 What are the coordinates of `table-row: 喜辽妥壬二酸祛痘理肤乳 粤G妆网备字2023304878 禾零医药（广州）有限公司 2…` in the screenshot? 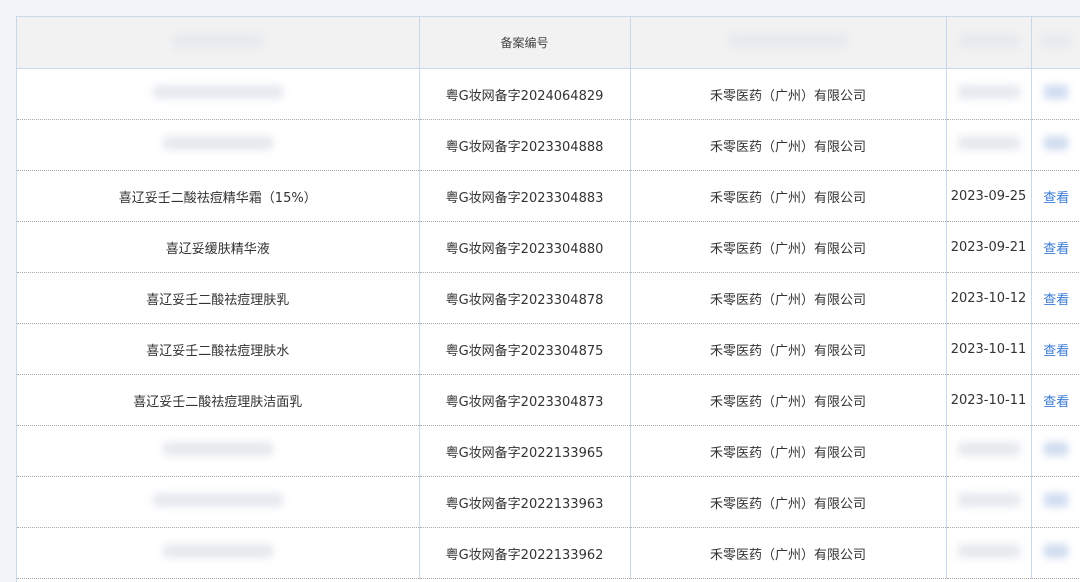 It's located at (548, 298).